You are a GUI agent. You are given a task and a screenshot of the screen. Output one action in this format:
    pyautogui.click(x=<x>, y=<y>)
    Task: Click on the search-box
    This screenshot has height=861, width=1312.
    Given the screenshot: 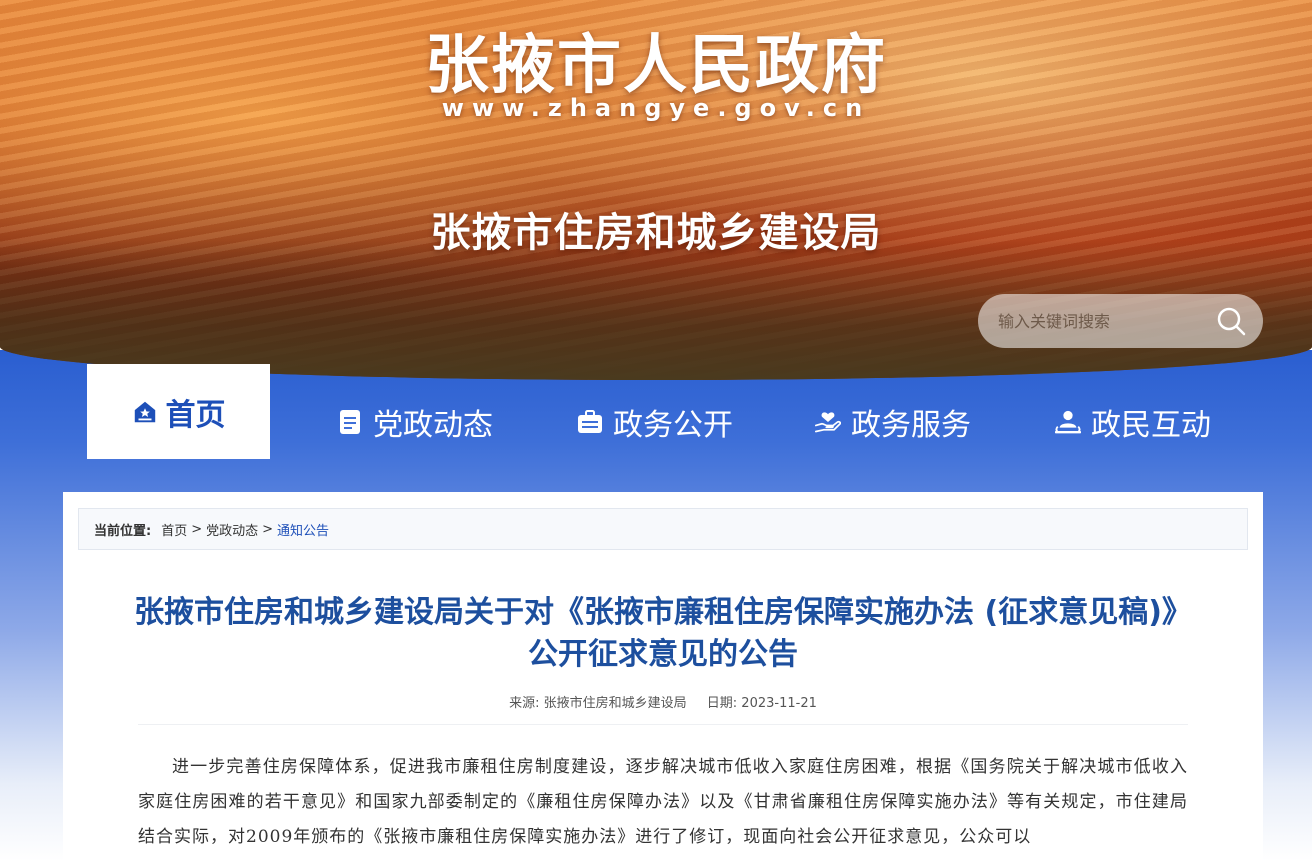 What is the action you would take?
    pyautogui.click(x=1120, y=321)
    